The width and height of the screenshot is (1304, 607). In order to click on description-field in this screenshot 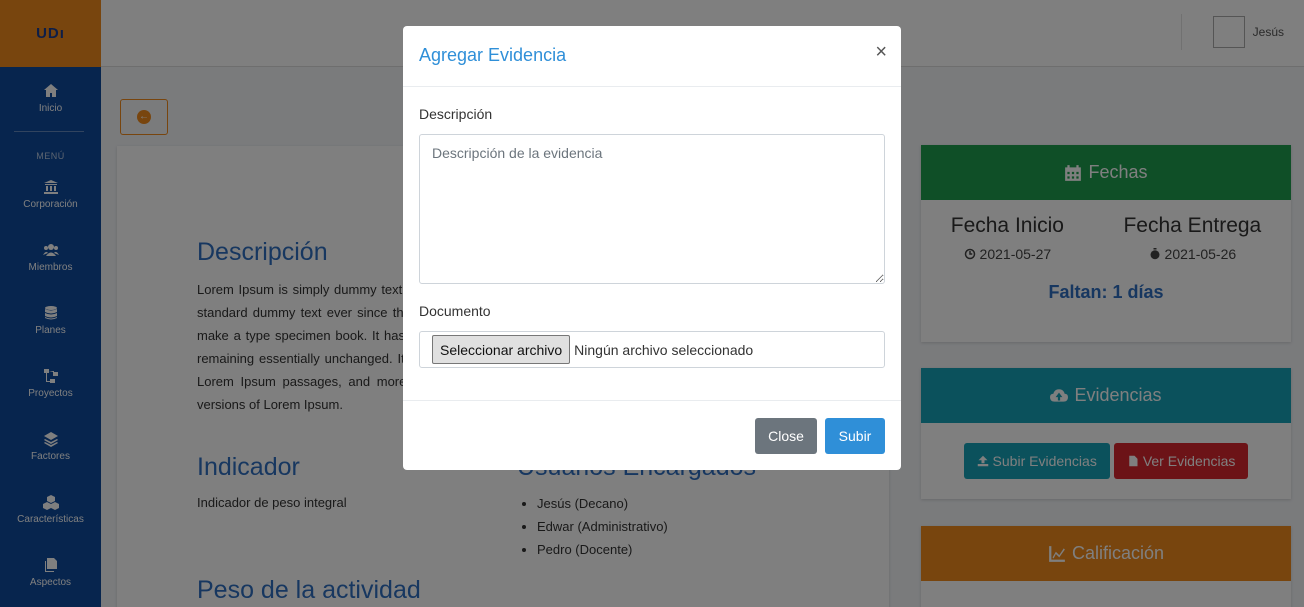, I will do `click(652, 209)`.